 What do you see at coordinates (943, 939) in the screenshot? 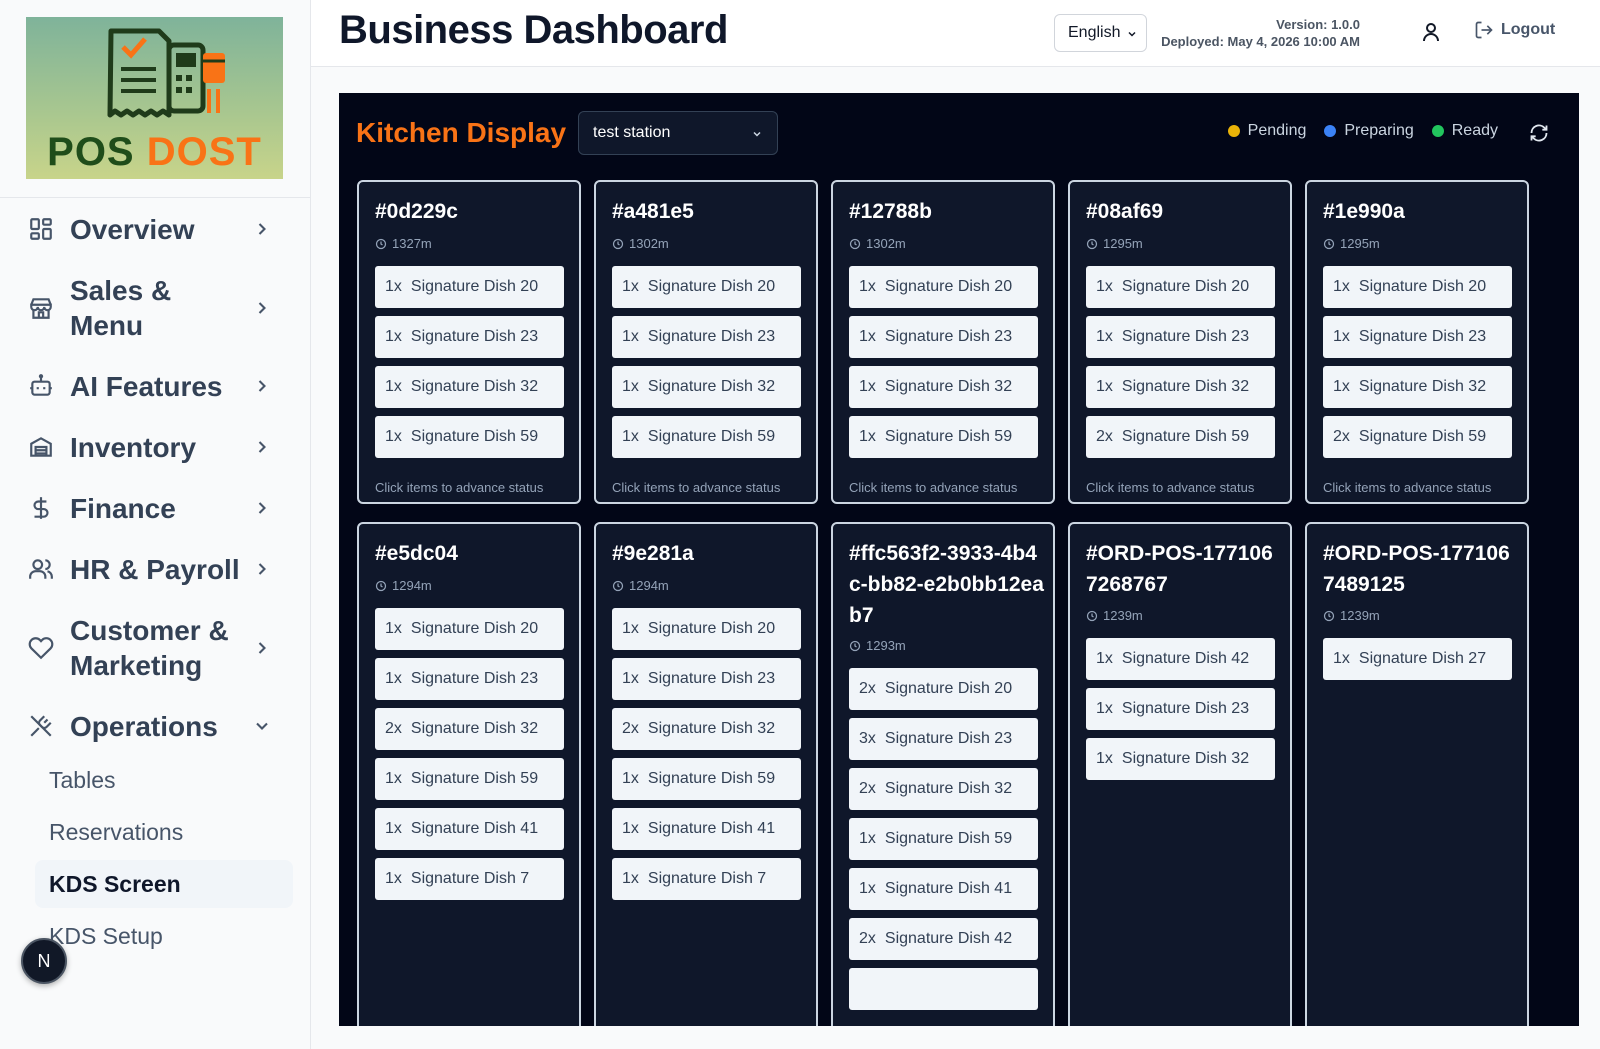
I see `order-item: 2x Signature Dish 42` at bounding box center [943, 939].